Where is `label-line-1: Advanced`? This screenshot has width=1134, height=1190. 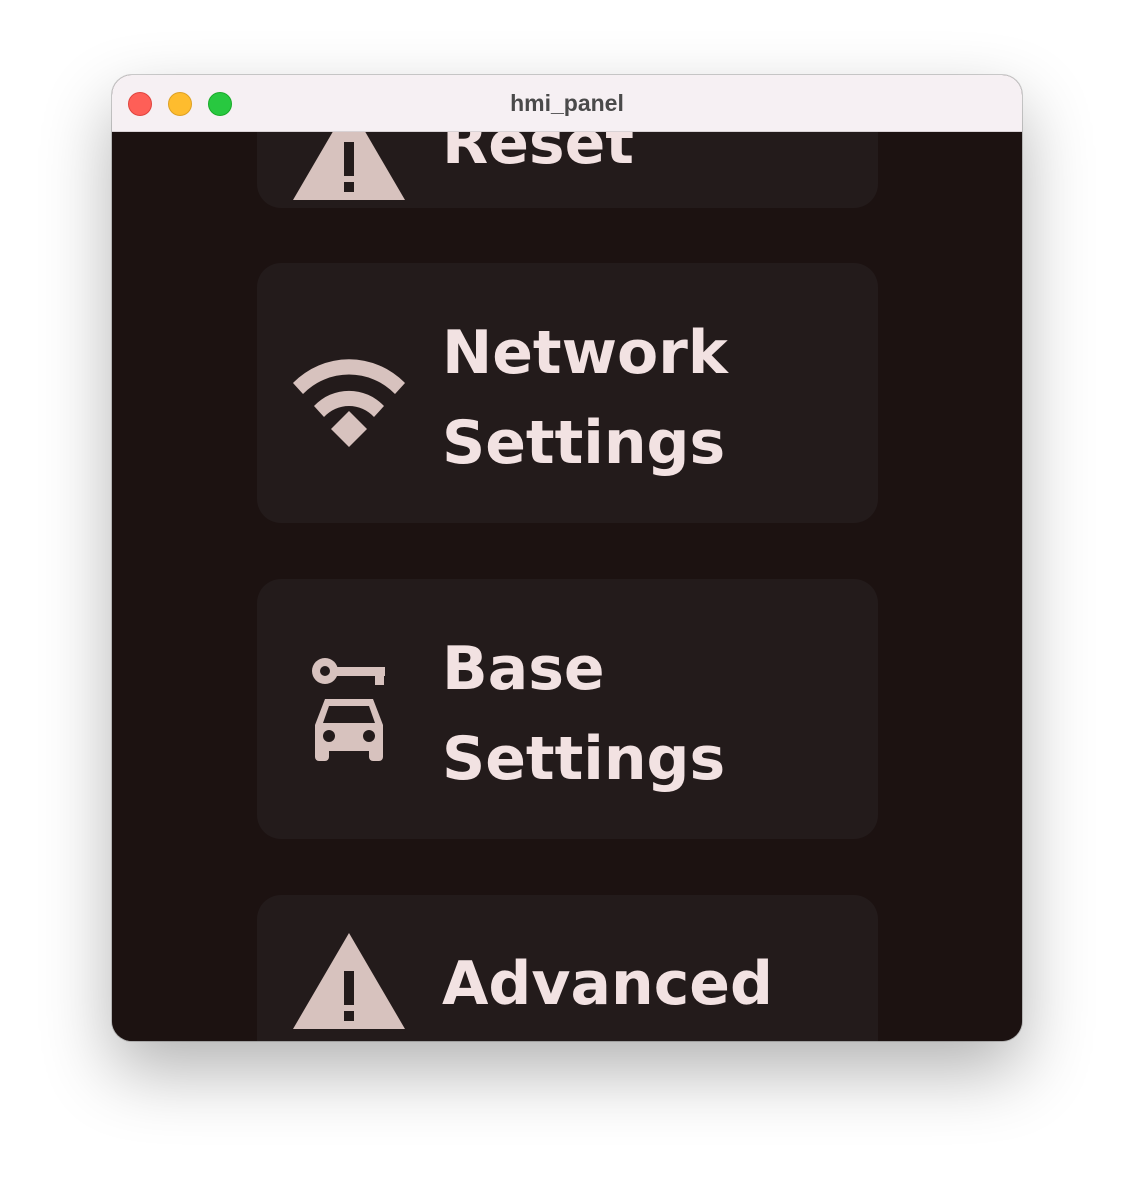
label-line-1: Advanced is located at coordinates (607, 984).